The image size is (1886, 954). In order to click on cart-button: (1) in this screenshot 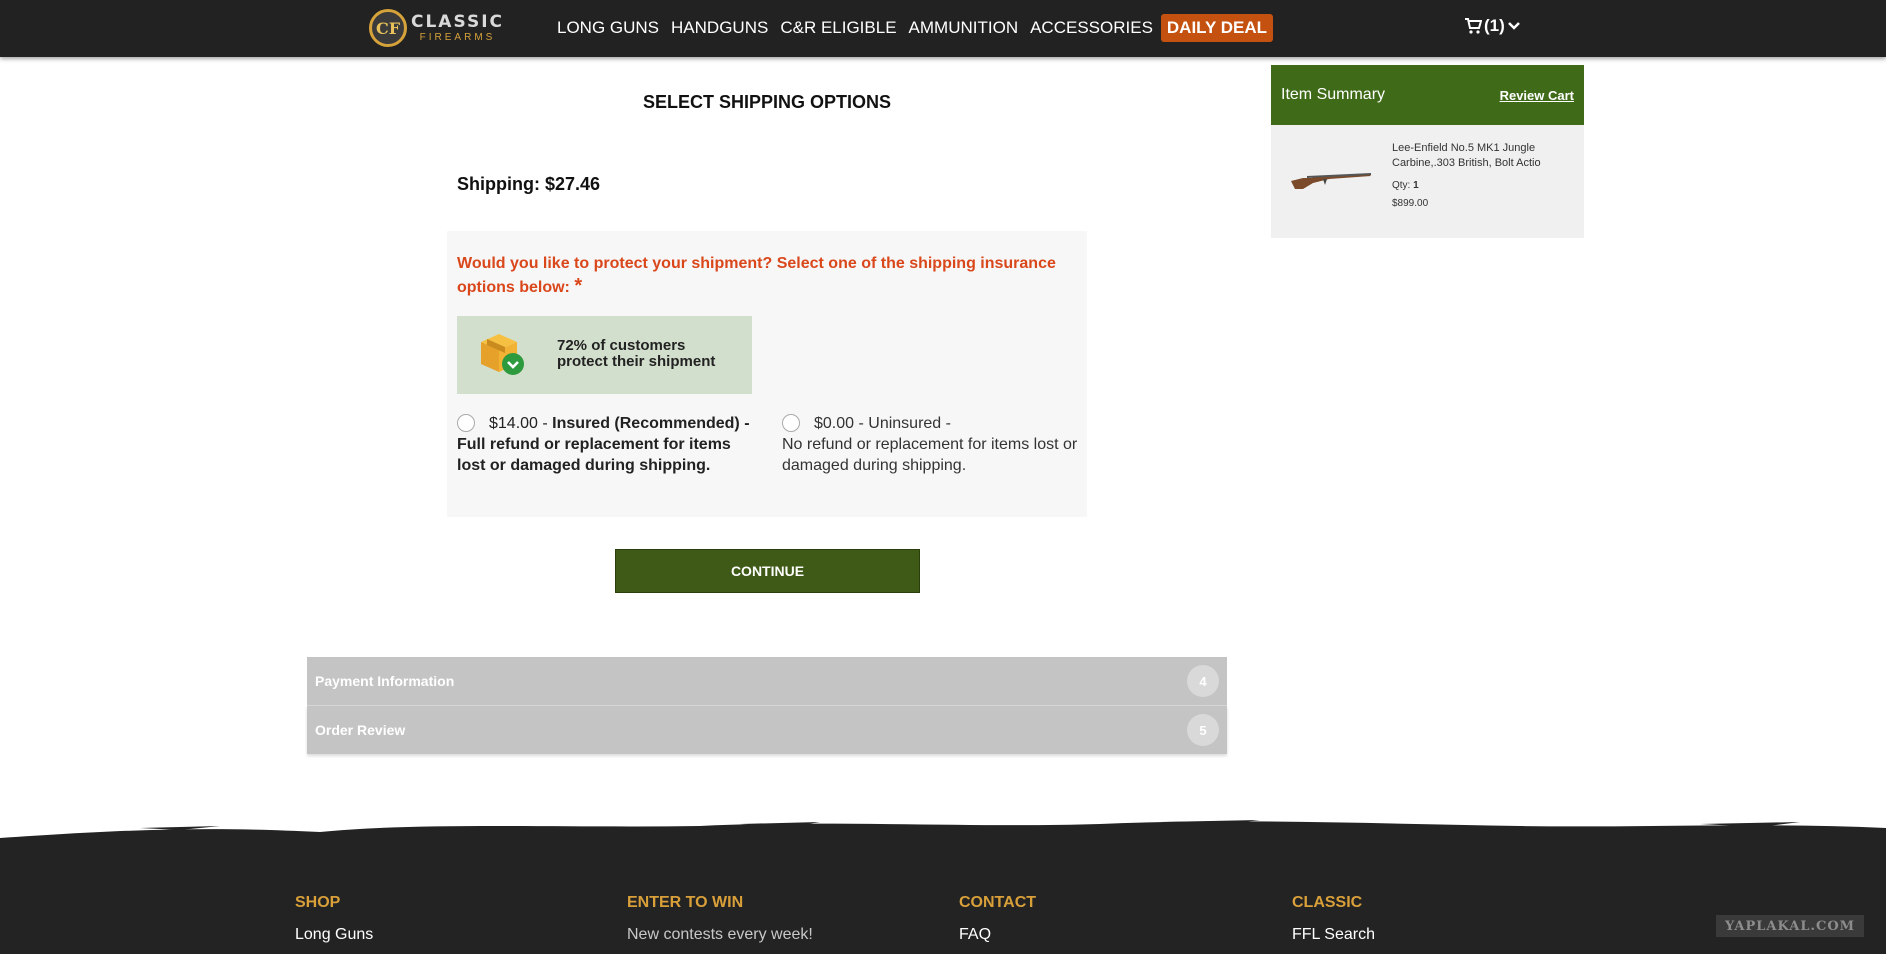, I will do `click(1492, 26)`.